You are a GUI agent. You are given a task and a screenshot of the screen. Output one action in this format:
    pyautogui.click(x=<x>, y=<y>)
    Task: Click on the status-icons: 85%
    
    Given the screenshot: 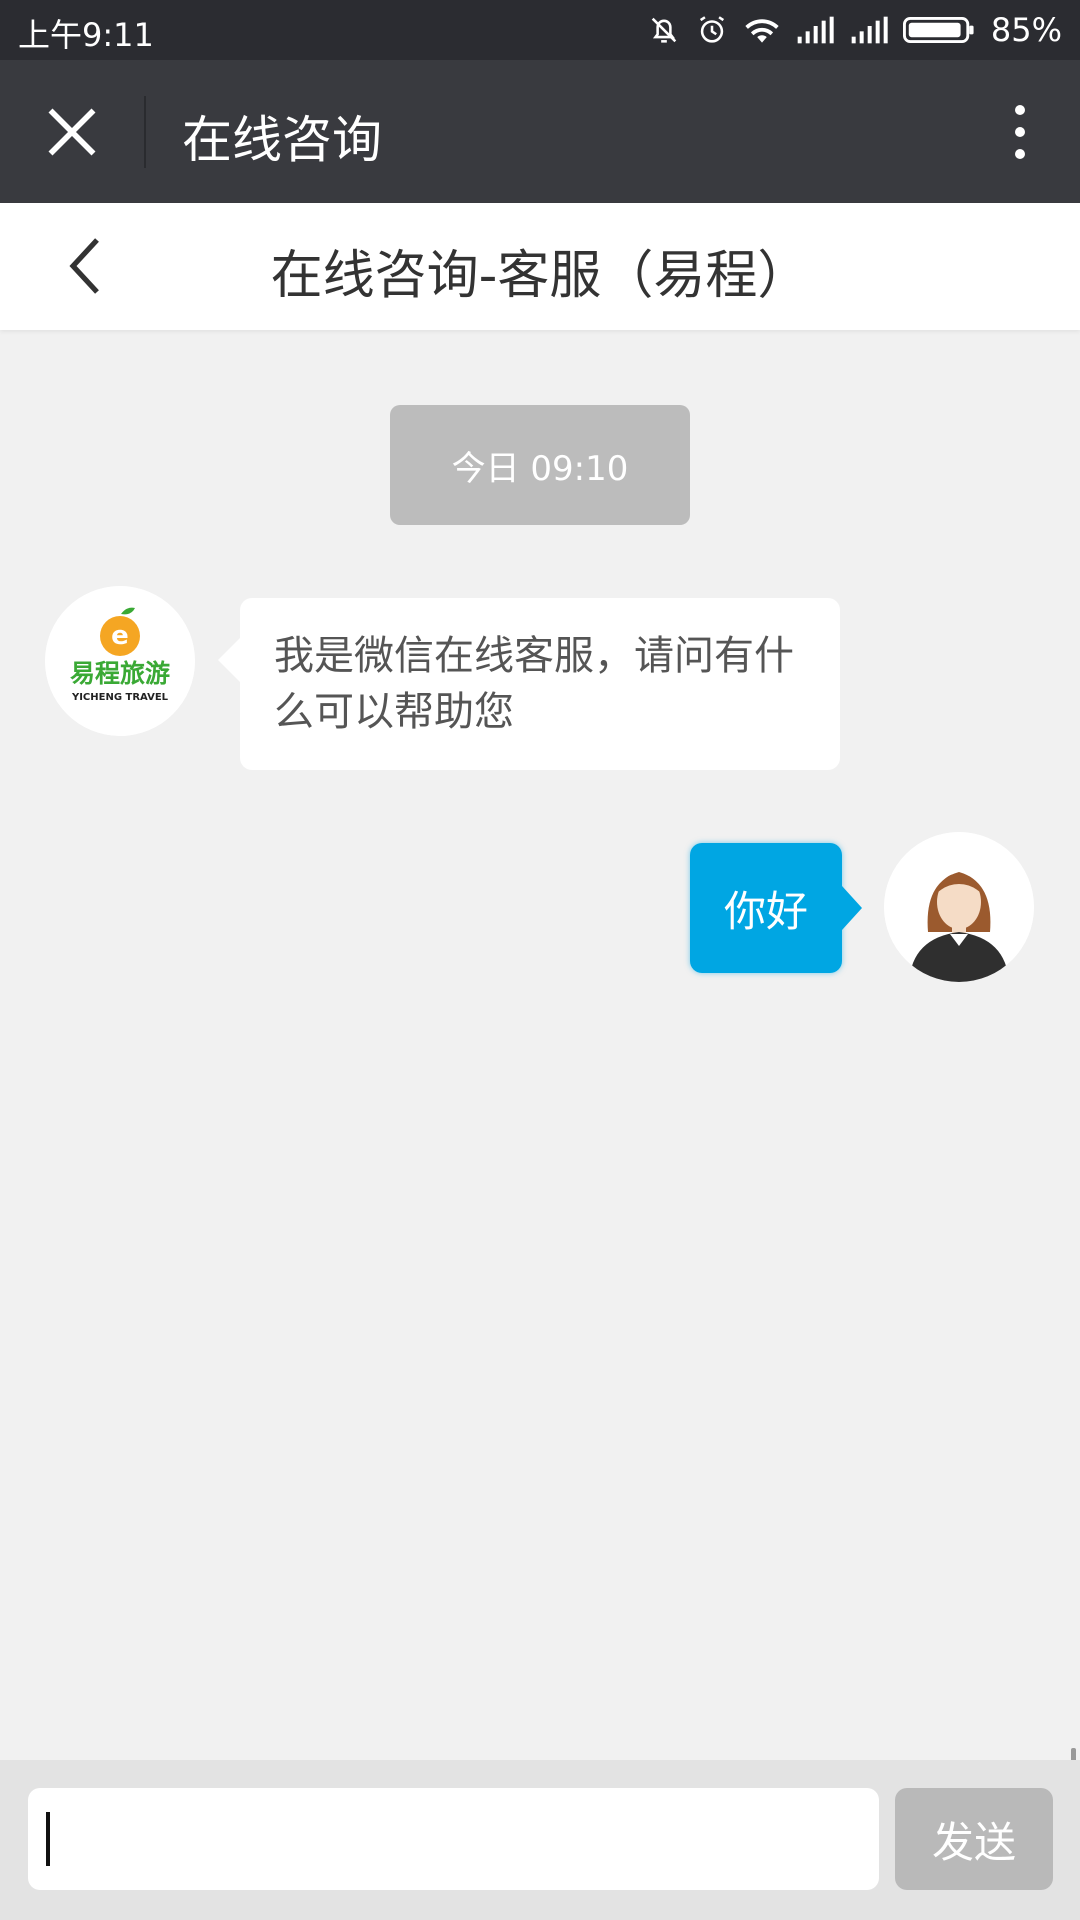 What is the action you would take?
    pyautogui.click(x=854, y=30)
    